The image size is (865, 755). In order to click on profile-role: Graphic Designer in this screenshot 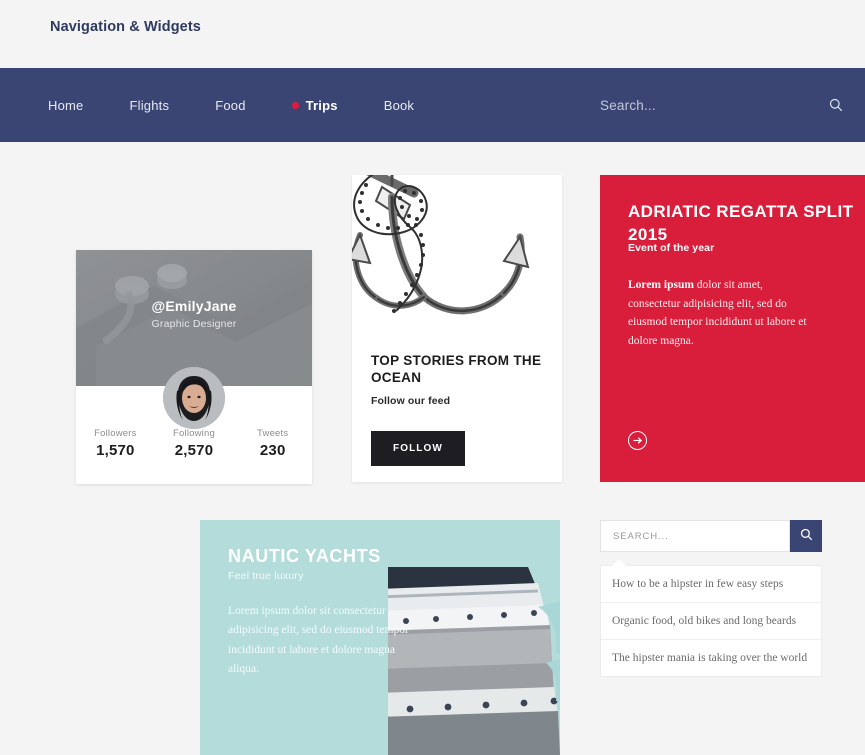, I will do `click(194, 324)`.